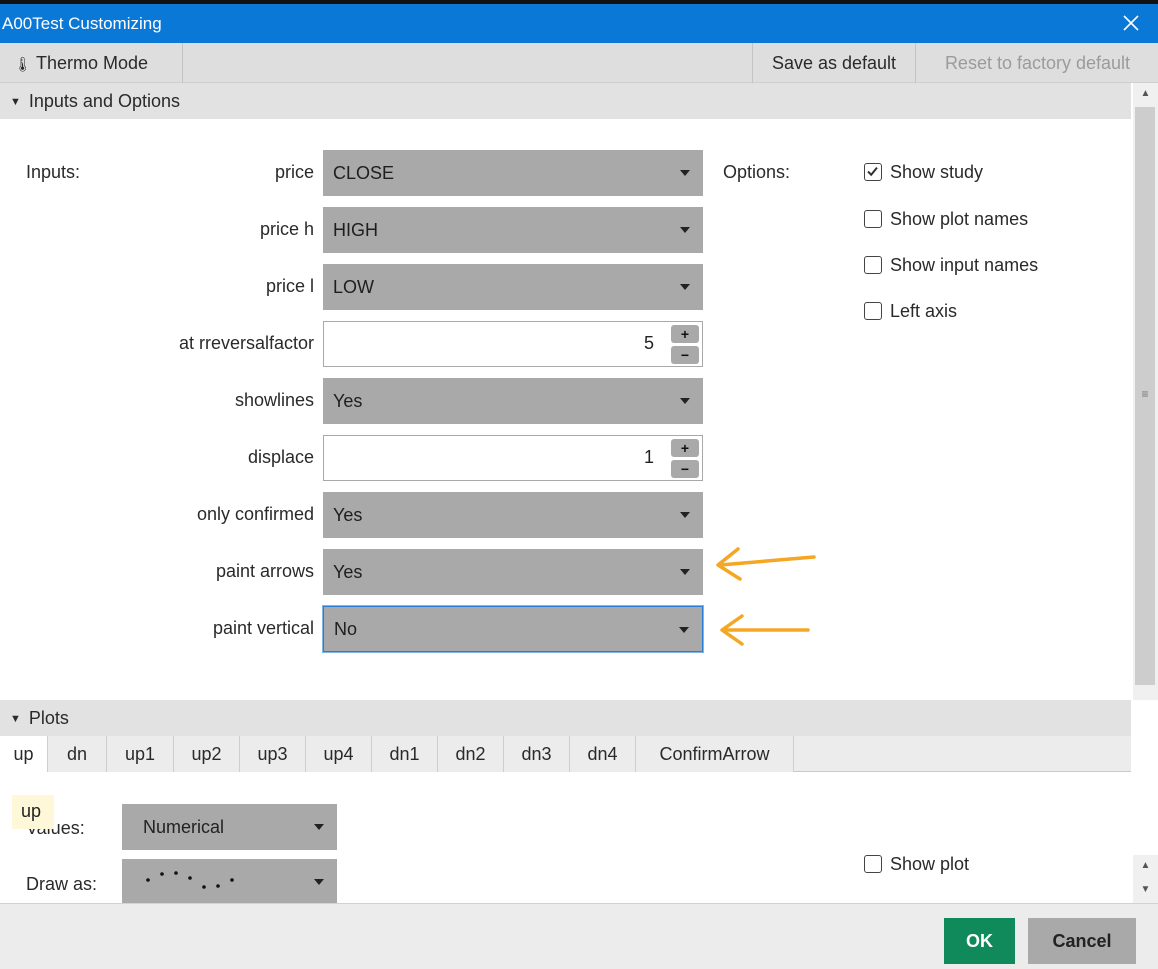  I want to click on tab-dn4: dn4, so click(603, 754).